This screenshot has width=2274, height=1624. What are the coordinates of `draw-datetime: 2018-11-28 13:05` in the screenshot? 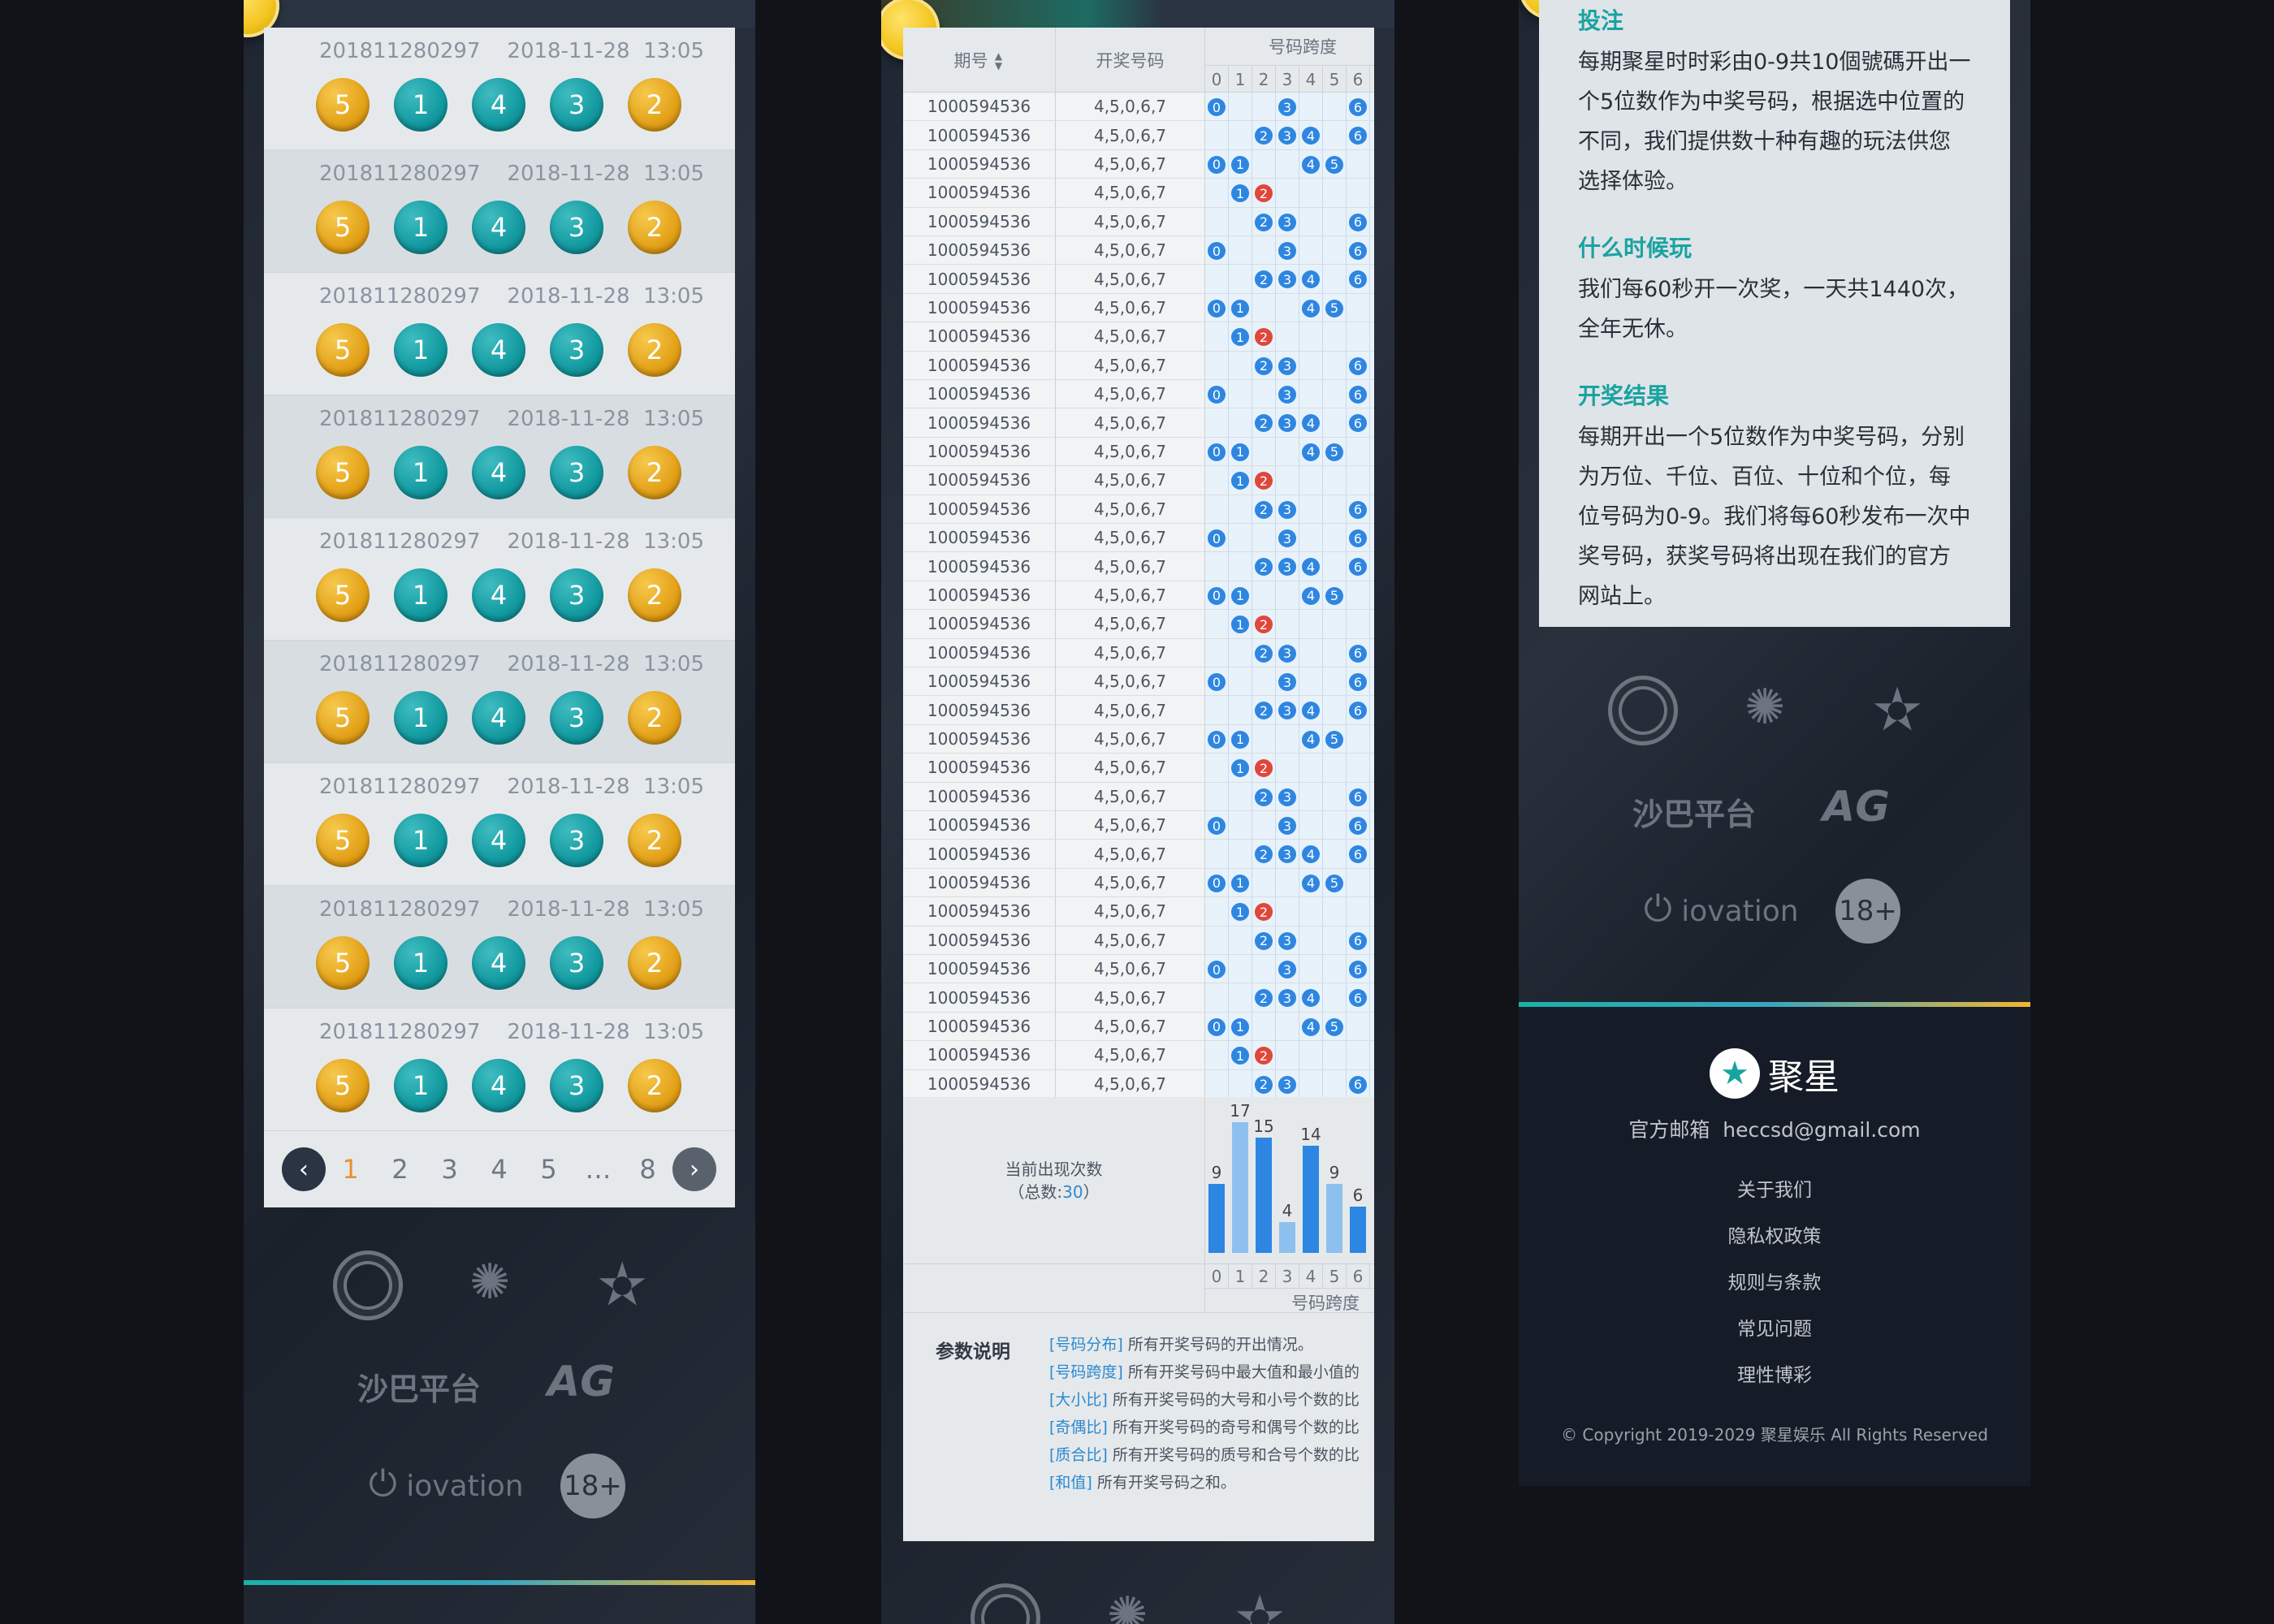 It's located at (606, 544).